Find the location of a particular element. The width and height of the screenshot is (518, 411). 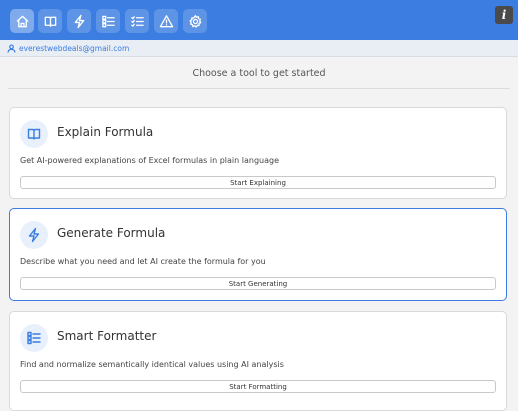

warning-nav-button is located at coordinates (166, 21).